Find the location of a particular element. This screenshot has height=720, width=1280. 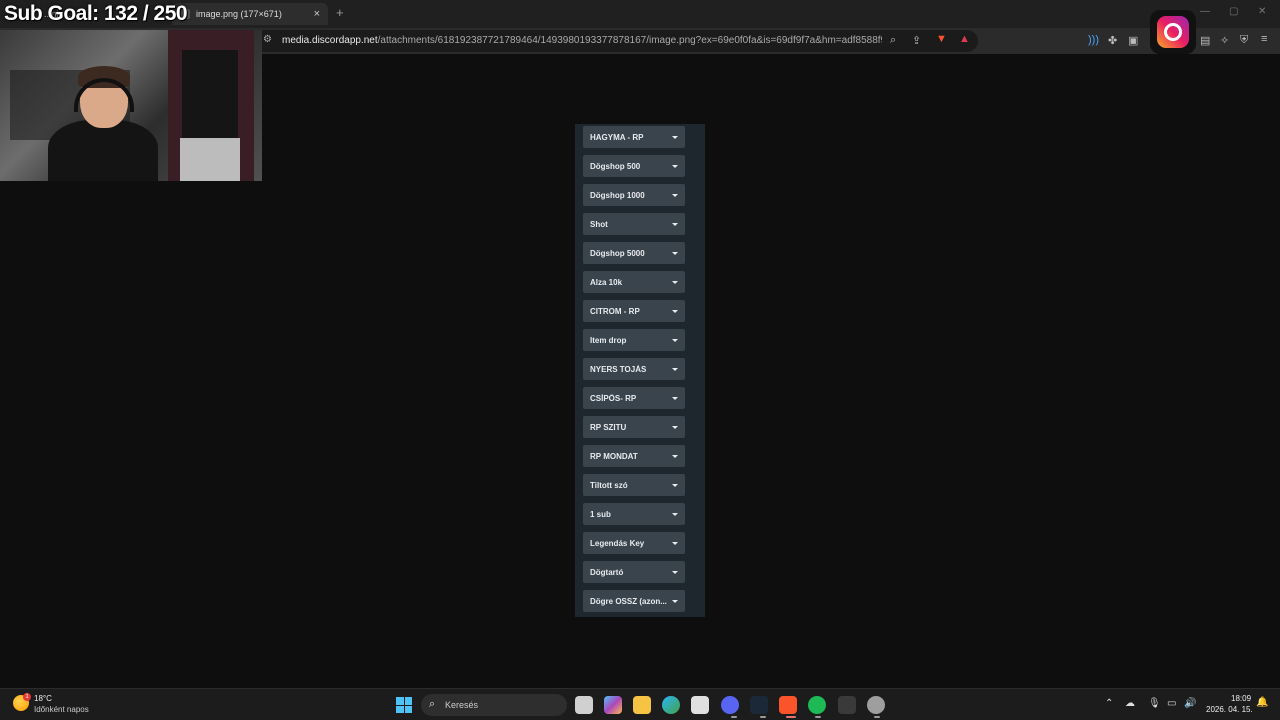

zoom-icon: ⌕ is located at coordinates (893, 40).